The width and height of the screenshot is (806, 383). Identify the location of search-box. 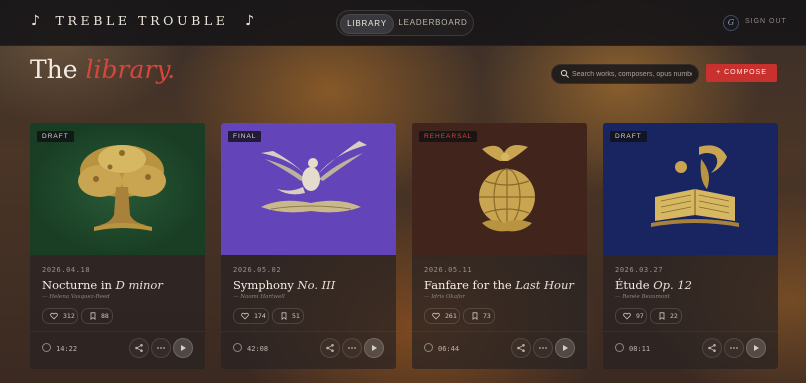
(625, 74).